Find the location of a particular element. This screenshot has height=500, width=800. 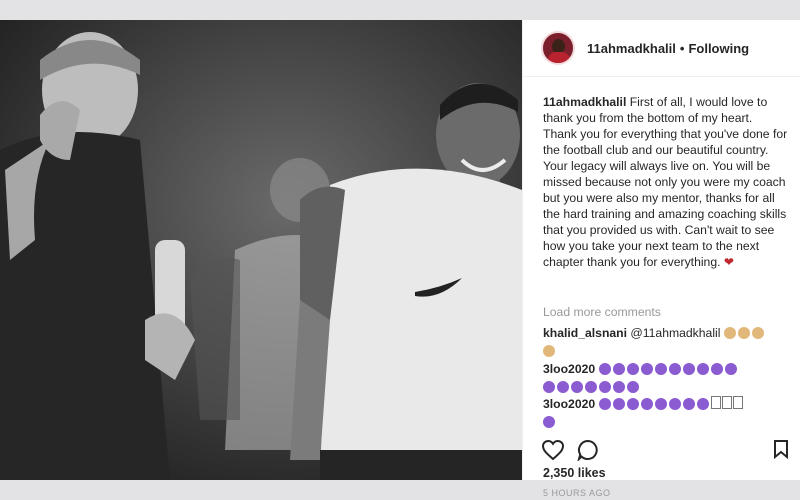

avatar is located at coordinates (558, 48).